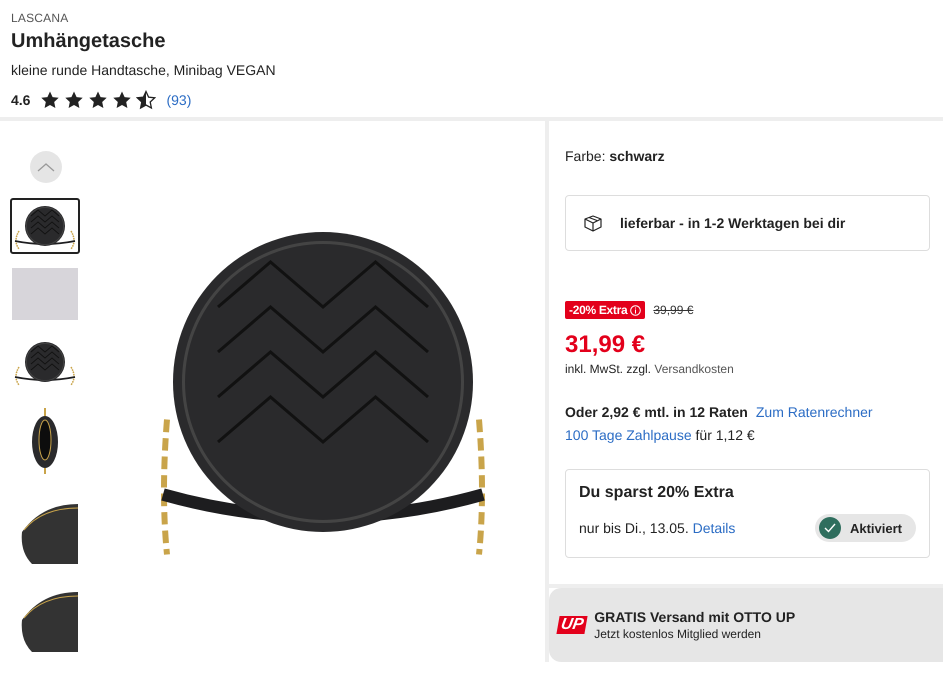 The image size is (943, 673). I want to click on installment-text: Oder 2,92 € mtl. in 12 Raten, so click(656, 412).